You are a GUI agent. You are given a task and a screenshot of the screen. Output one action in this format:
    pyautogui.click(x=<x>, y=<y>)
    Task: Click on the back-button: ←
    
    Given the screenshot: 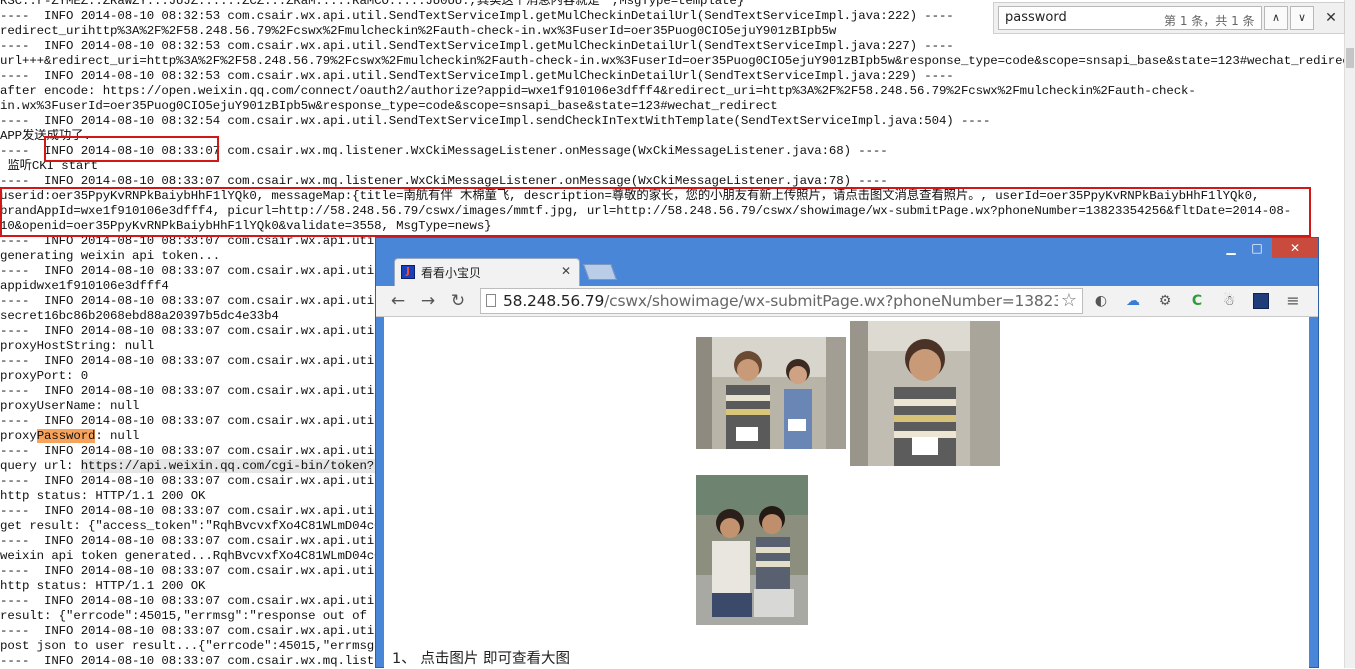 What is the action you would take?
    pyautogui.click(x=398, y=301)
    